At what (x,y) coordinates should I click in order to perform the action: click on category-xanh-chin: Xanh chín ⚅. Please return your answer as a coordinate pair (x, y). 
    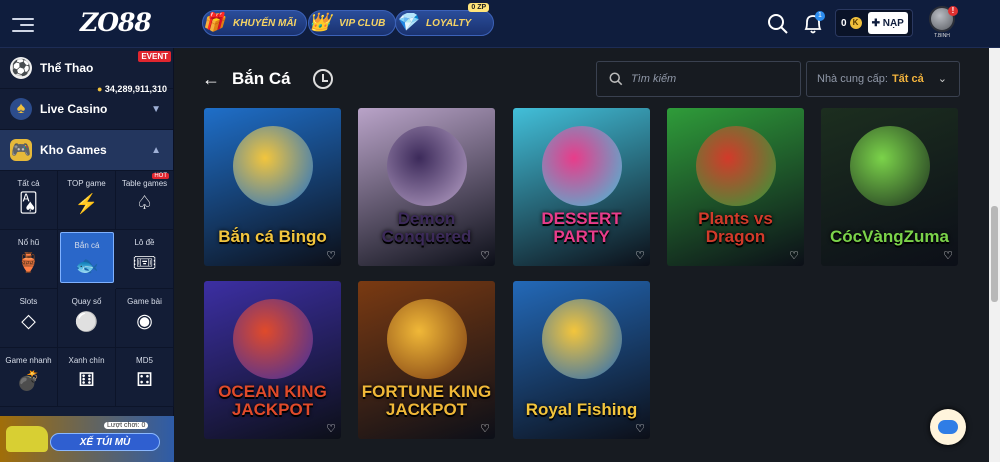
    Looking at the image, I should click on (87, 377).